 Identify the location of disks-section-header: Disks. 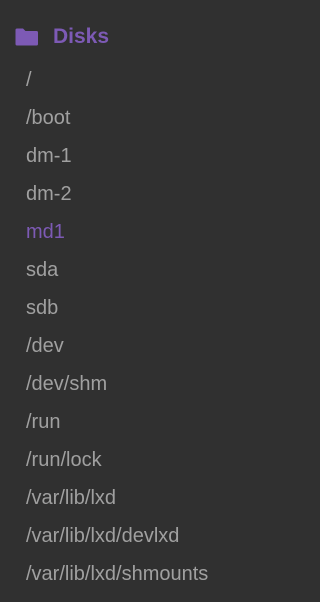
(61, 37).